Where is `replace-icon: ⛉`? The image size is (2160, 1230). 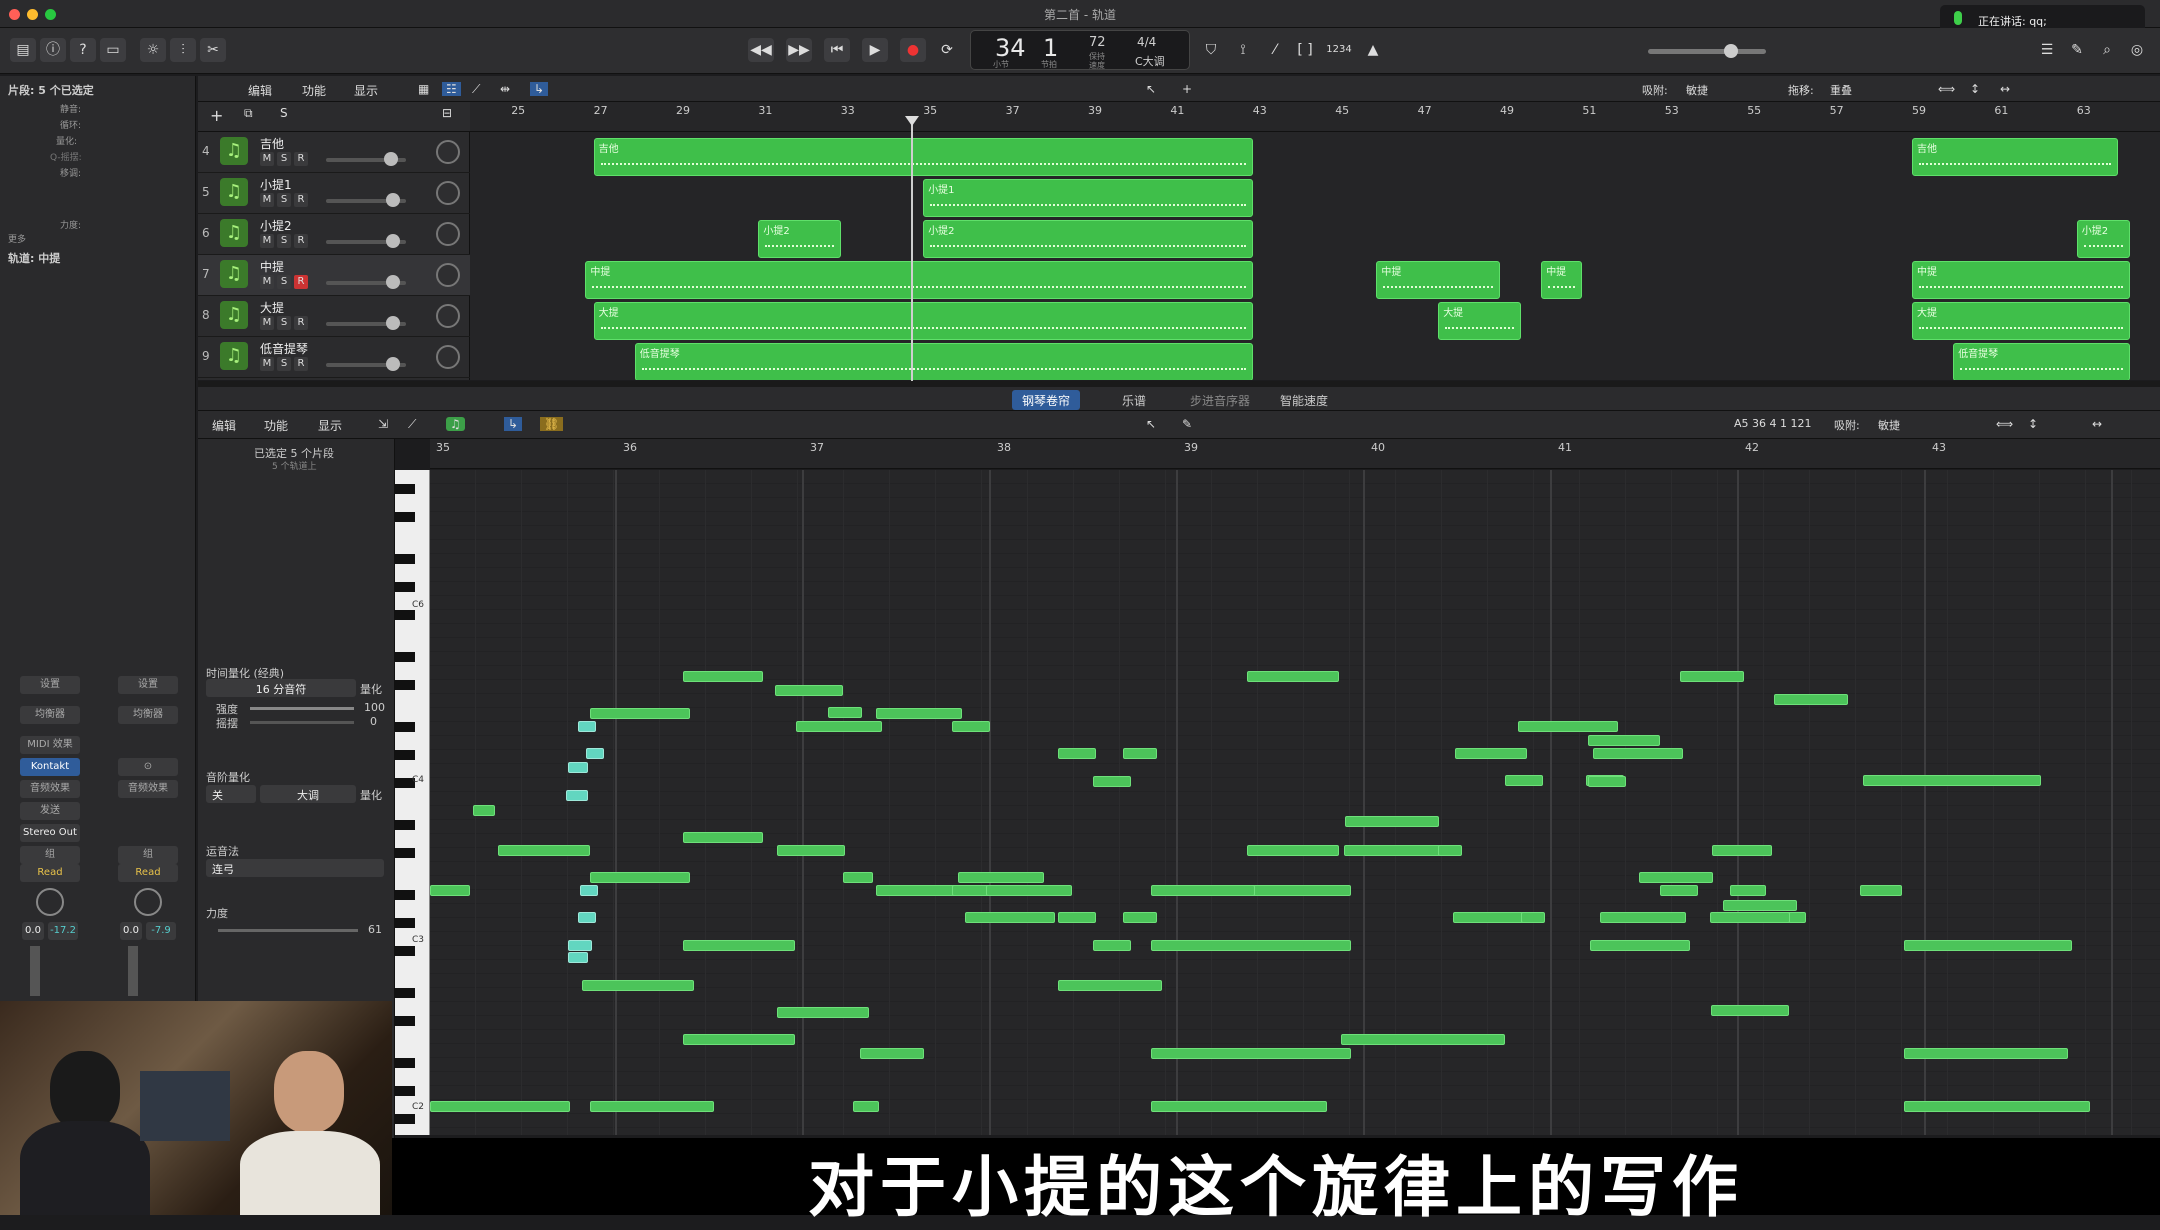
replace-icon: ⛉ is located at coordinates (1211, 50).